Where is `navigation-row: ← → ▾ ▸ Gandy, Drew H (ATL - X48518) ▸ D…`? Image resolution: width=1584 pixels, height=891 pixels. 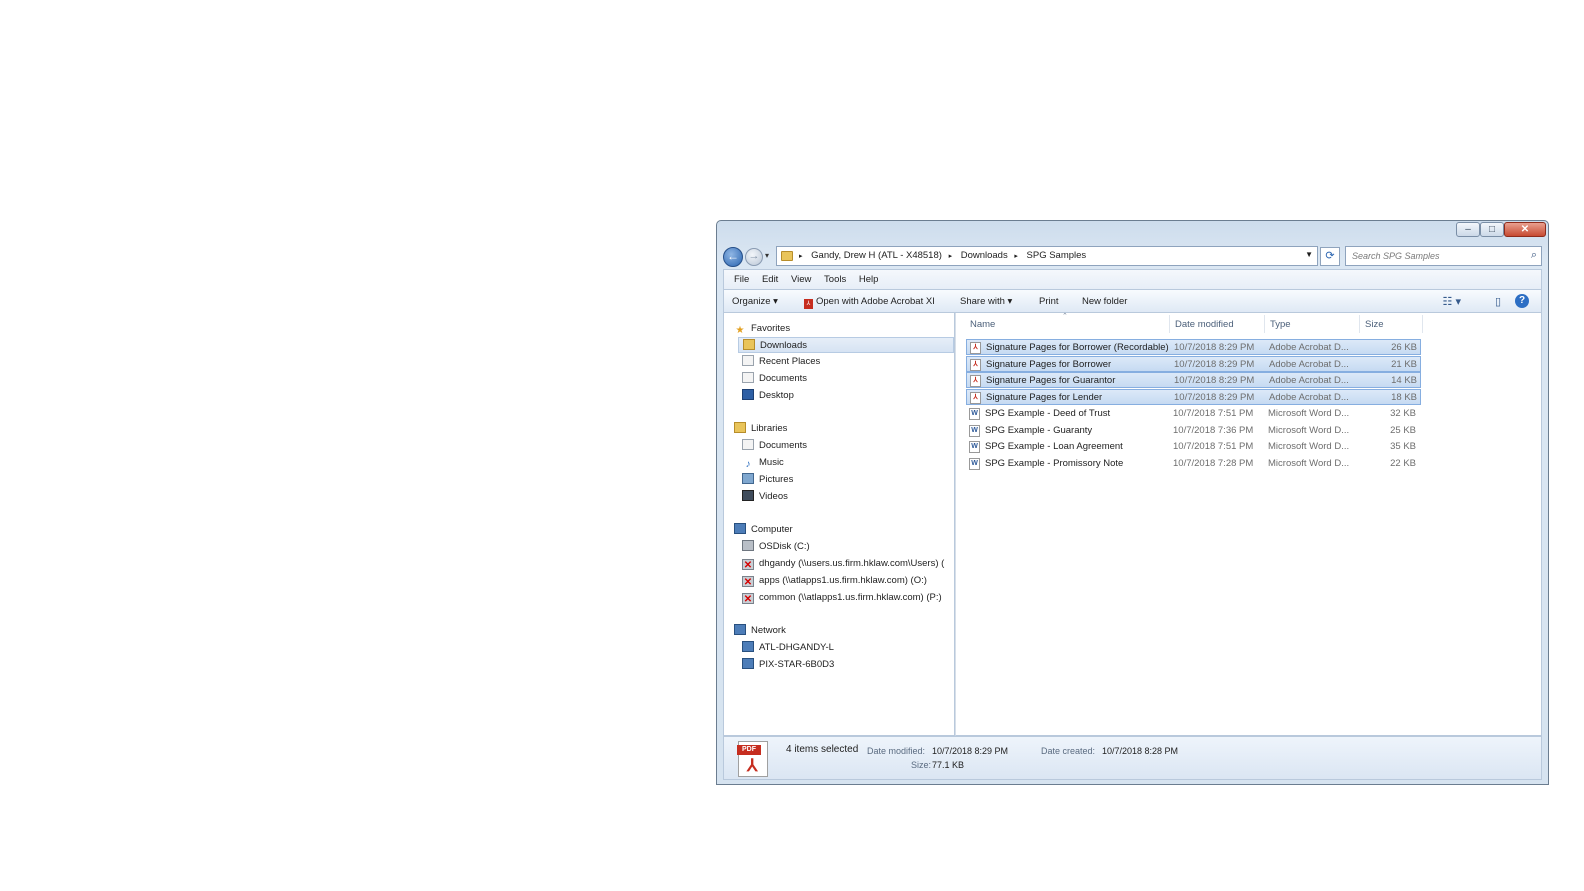 navigation-row: ← → ▾ ▸ Gandy, Drew H (ATL - X48518) ▸ D… is located at coordinates (1132, 257).